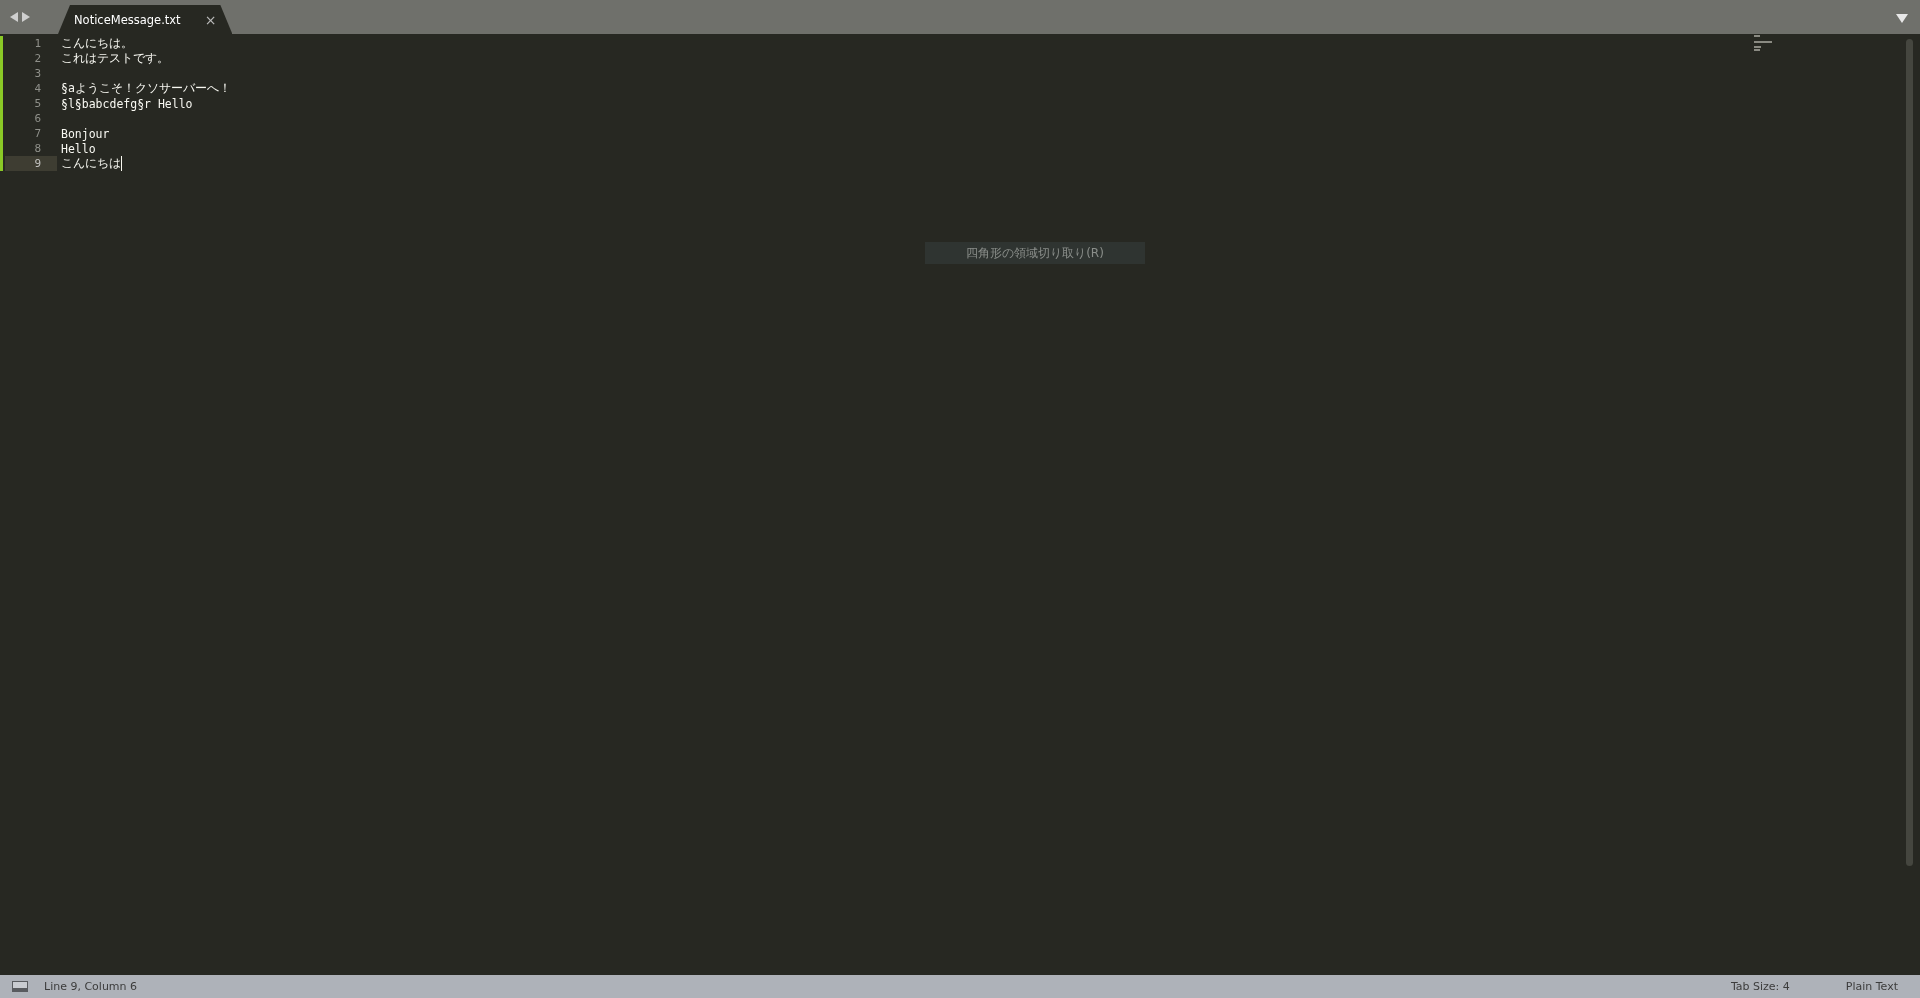 Image resolution: width=1920 pixels, height=998 pixels. What do you see at coordinates (85, 133) in the screenshot?
I see `code-line: Bonjour` at bounding box center [85, 133].